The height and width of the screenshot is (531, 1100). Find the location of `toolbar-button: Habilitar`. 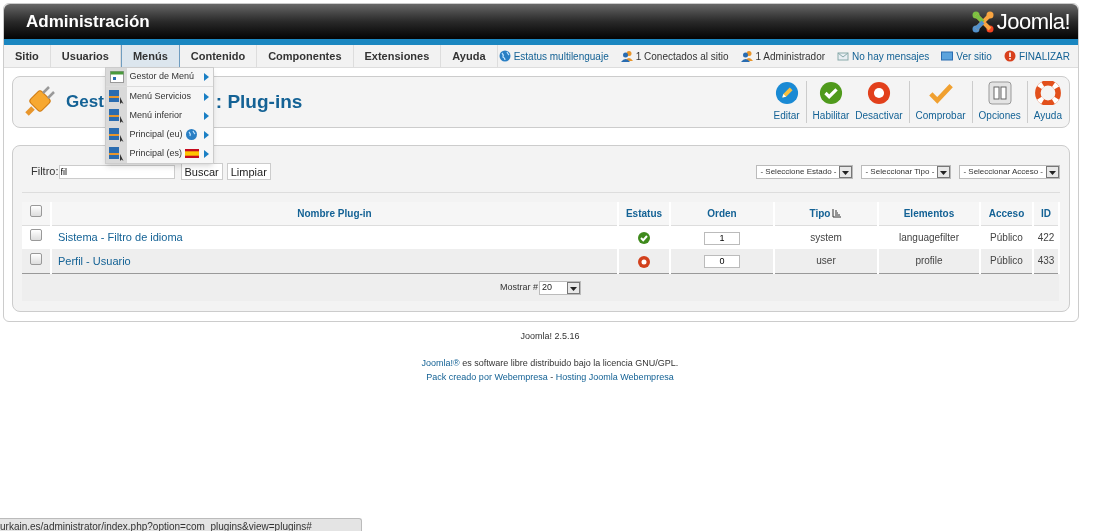

toolbar-button: Habilitar is located at coordinates (831, 102).